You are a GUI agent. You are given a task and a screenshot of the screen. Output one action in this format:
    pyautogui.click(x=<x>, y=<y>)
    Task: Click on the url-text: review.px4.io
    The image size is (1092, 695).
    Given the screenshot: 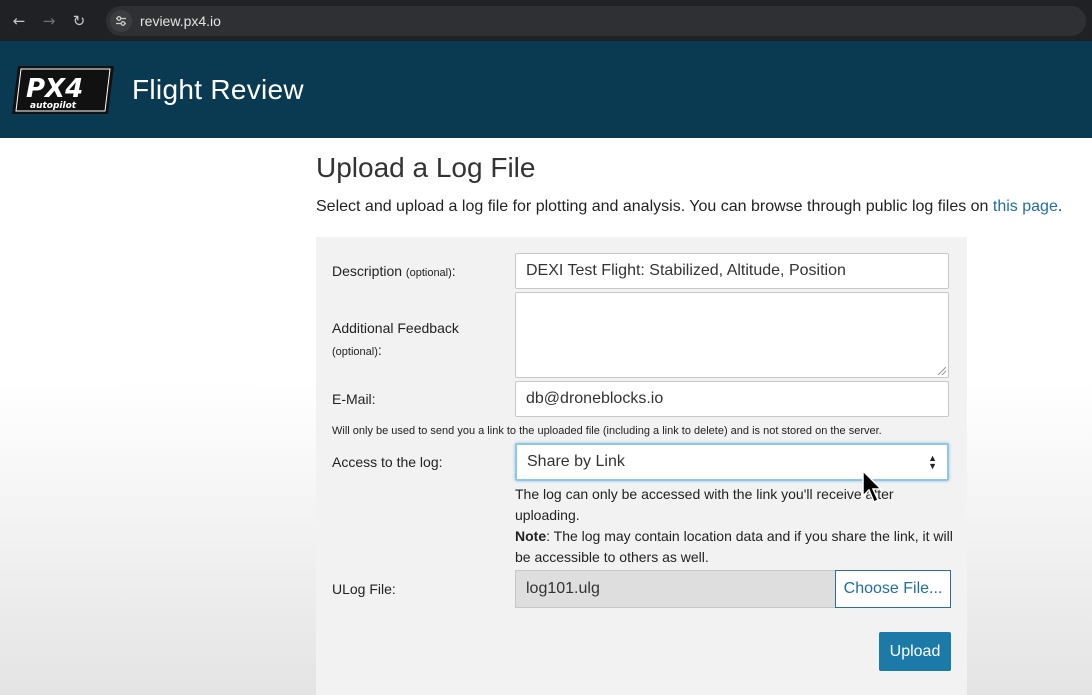 What is the action you would take?
    pyautogui.click(x=180, y=21)
    